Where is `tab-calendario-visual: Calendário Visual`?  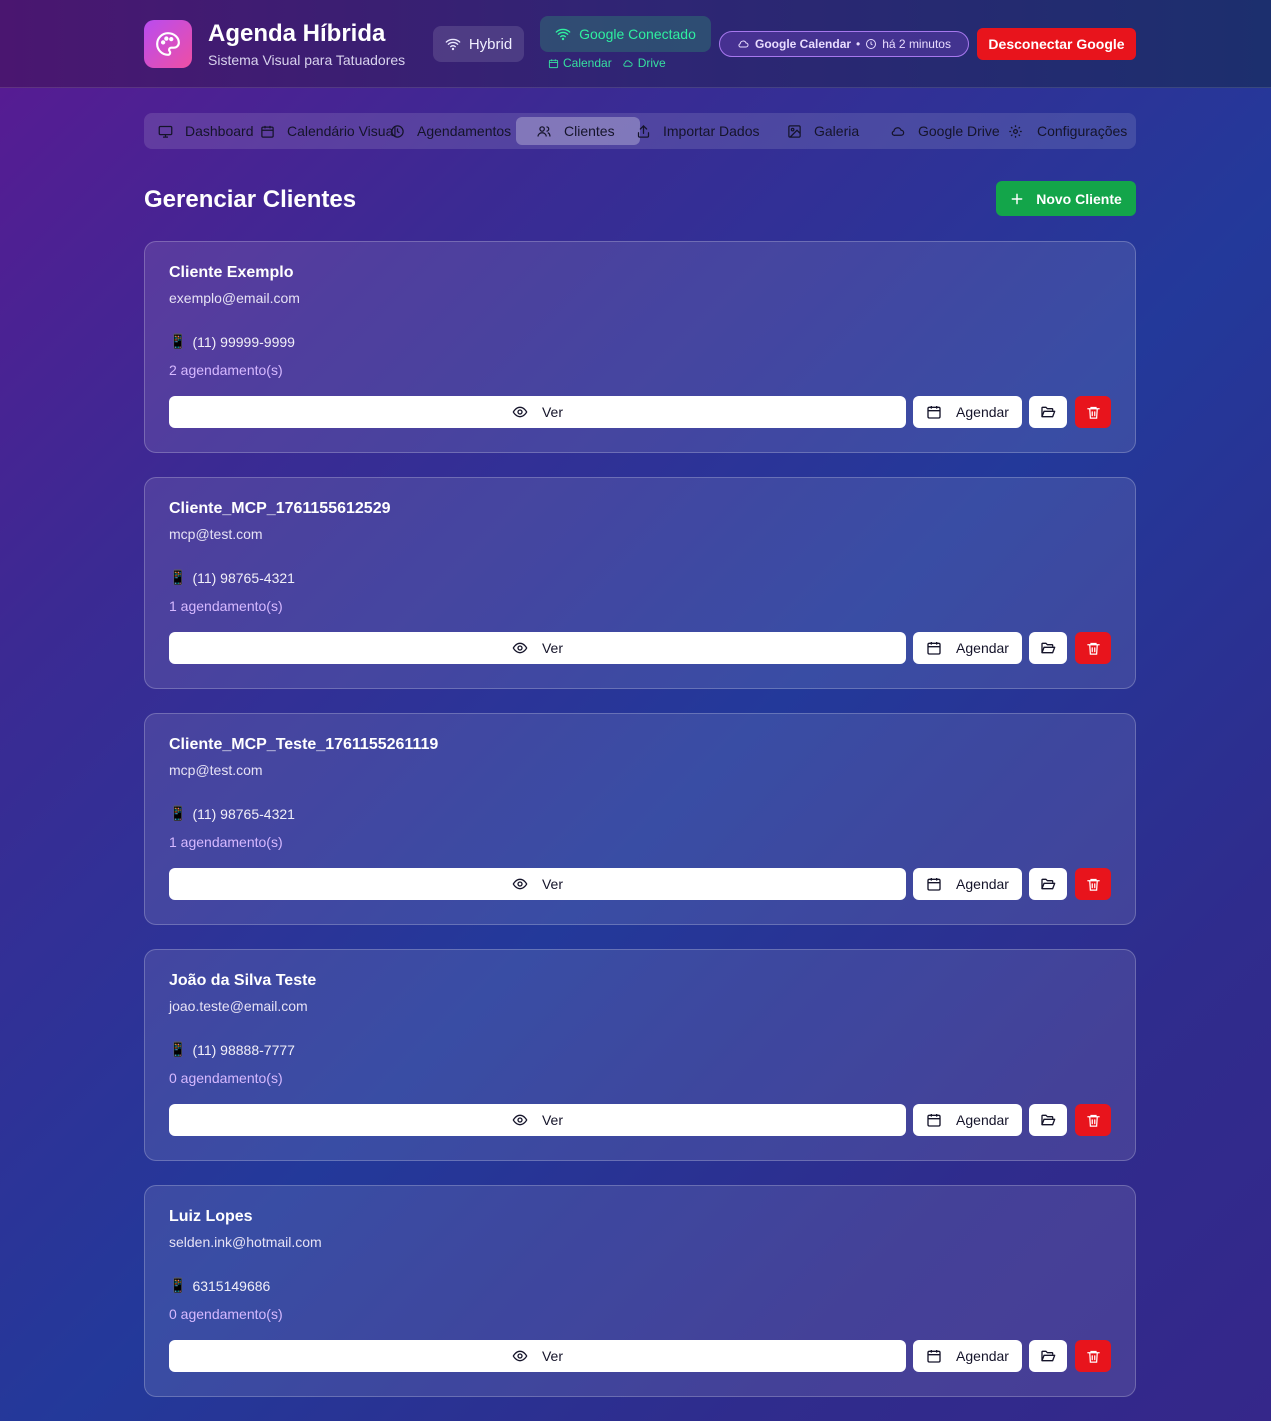
tab-calendario-visual: Calendário Visual is located at coordinates (333, 131).